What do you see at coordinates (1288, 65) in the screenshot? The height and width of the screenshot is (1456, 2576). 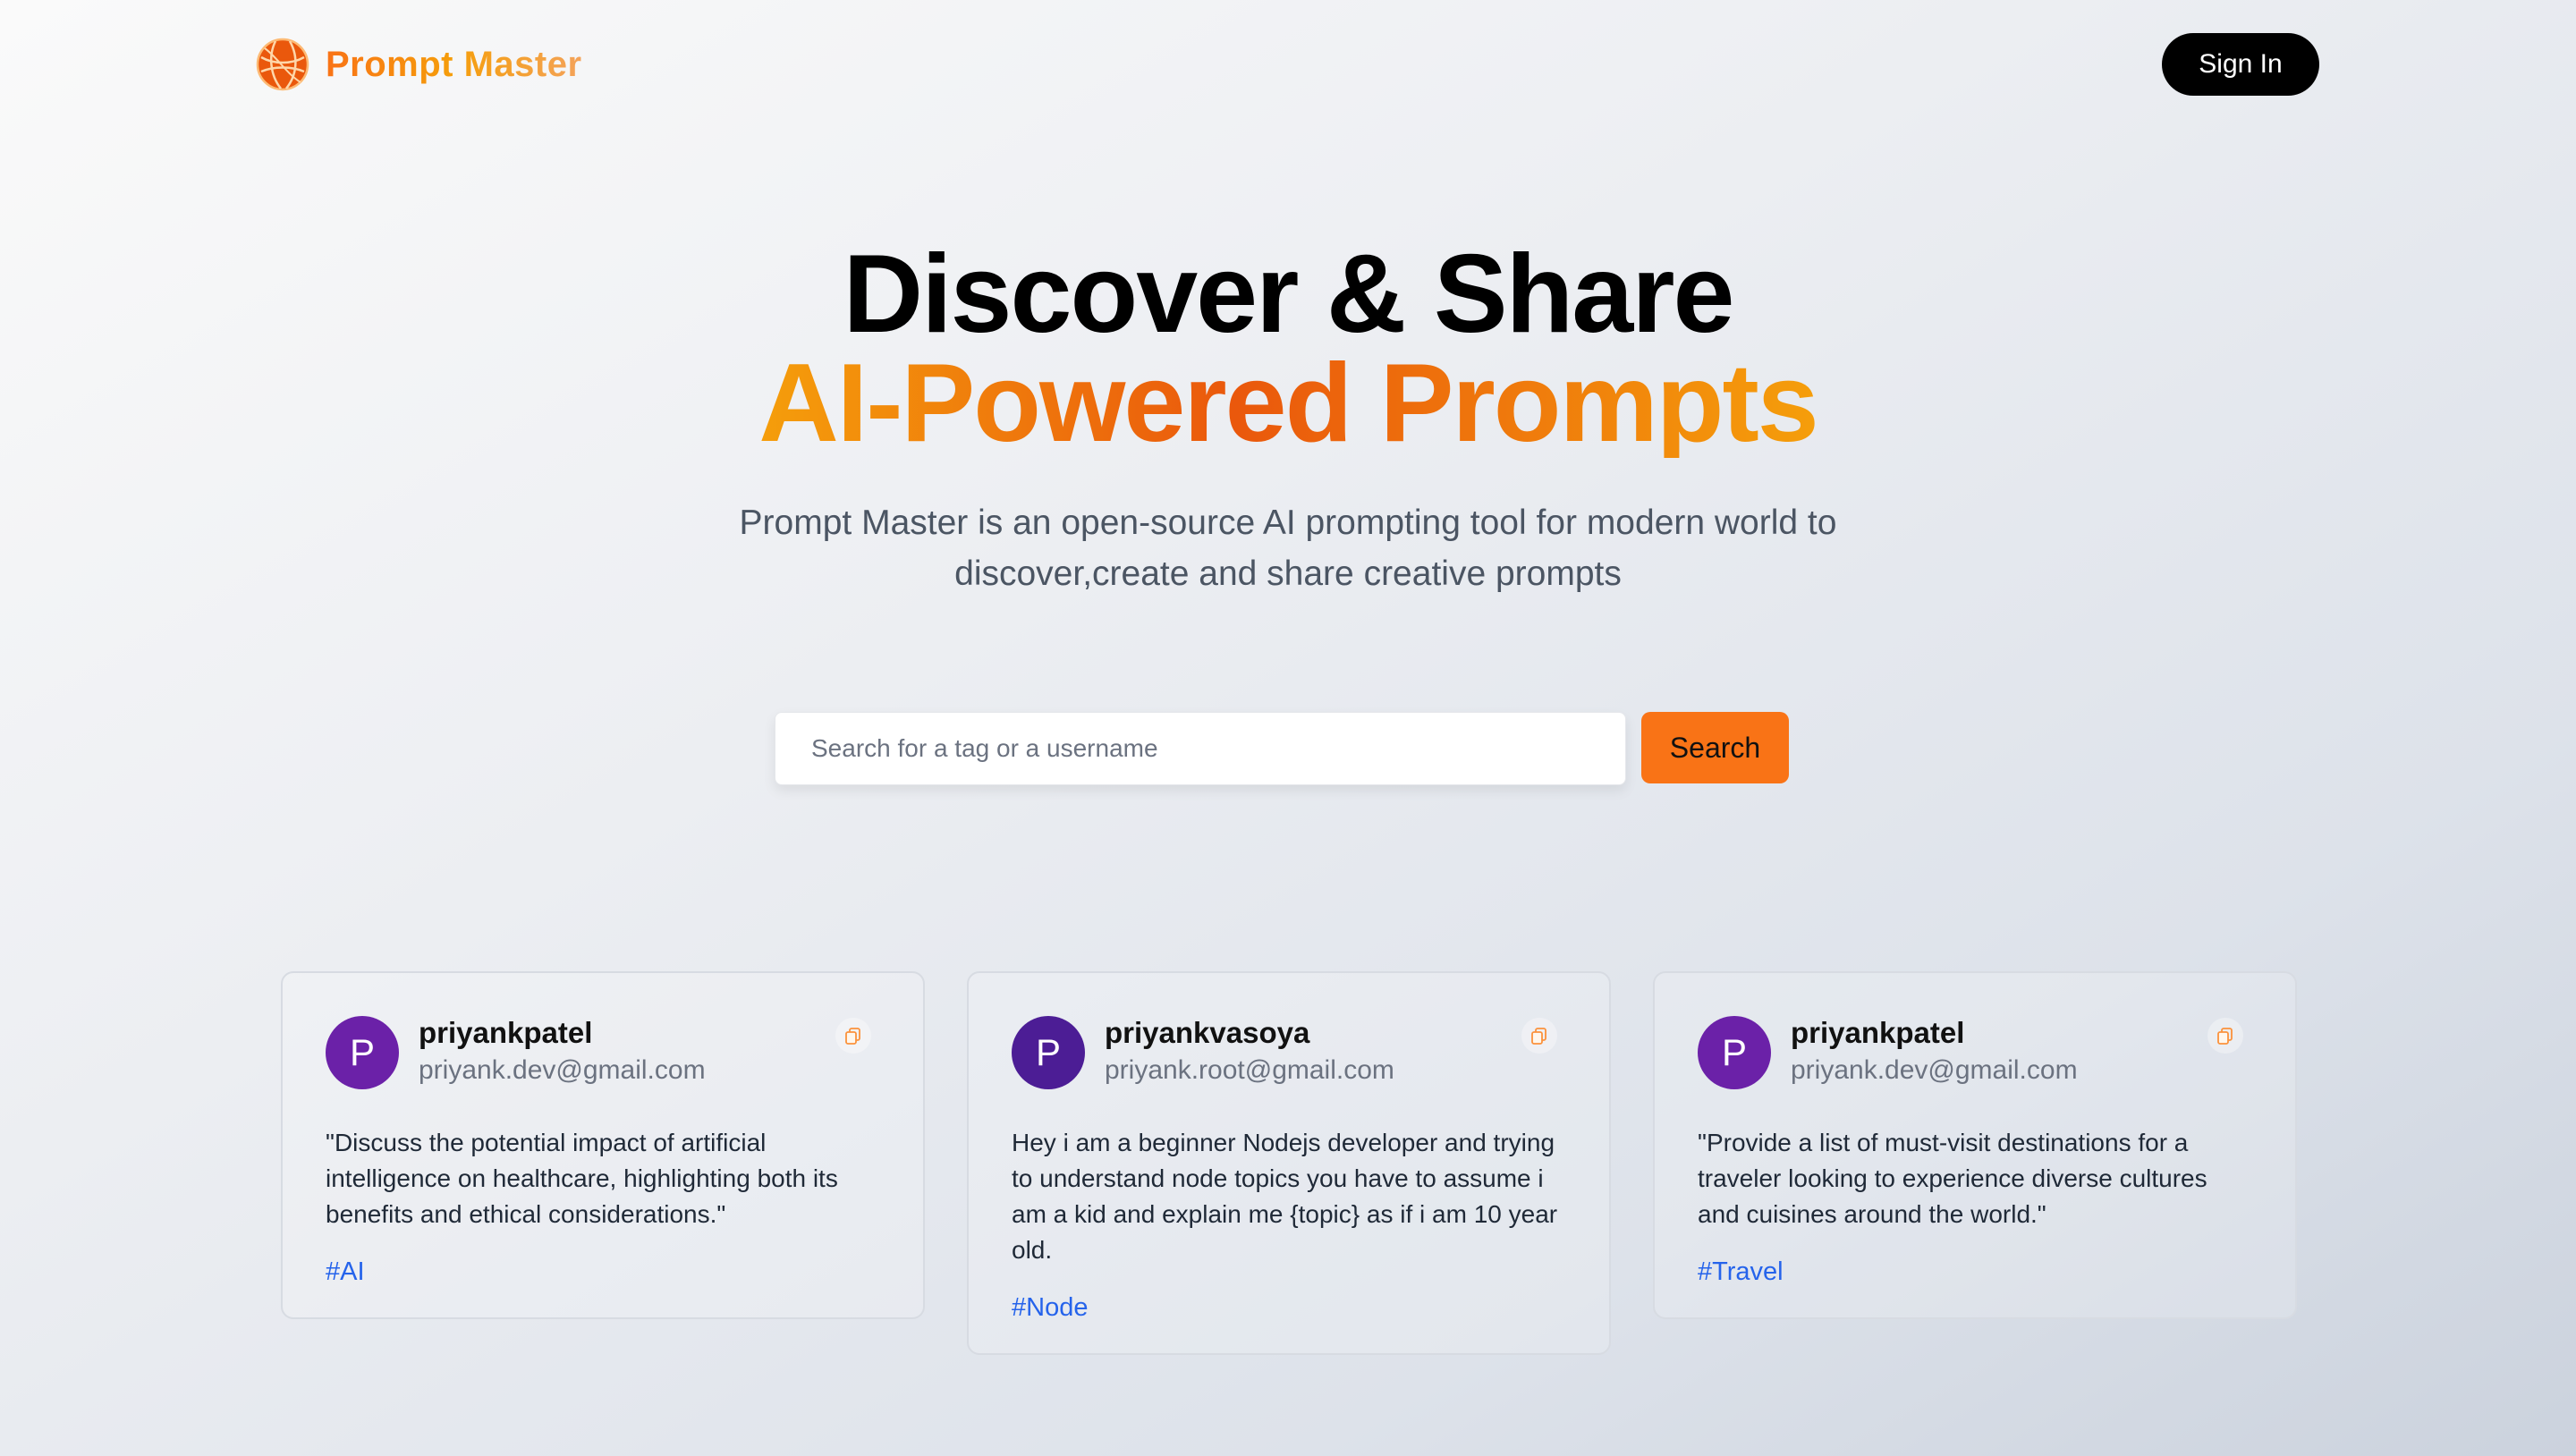 I see `top-nav: Prompt Master Sign In` at bounding box center [1288, 65].